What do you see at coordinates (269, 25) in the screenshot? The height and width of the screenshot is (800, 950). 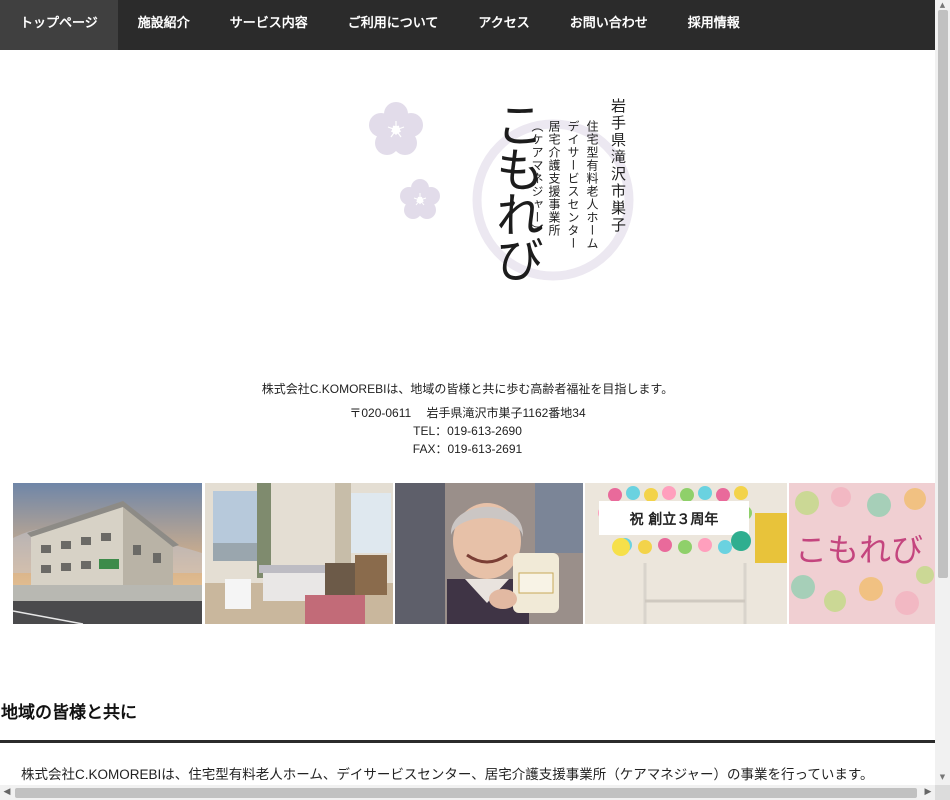 I see `nav-item-services: サービス内容` at bounding box center [269, 25].